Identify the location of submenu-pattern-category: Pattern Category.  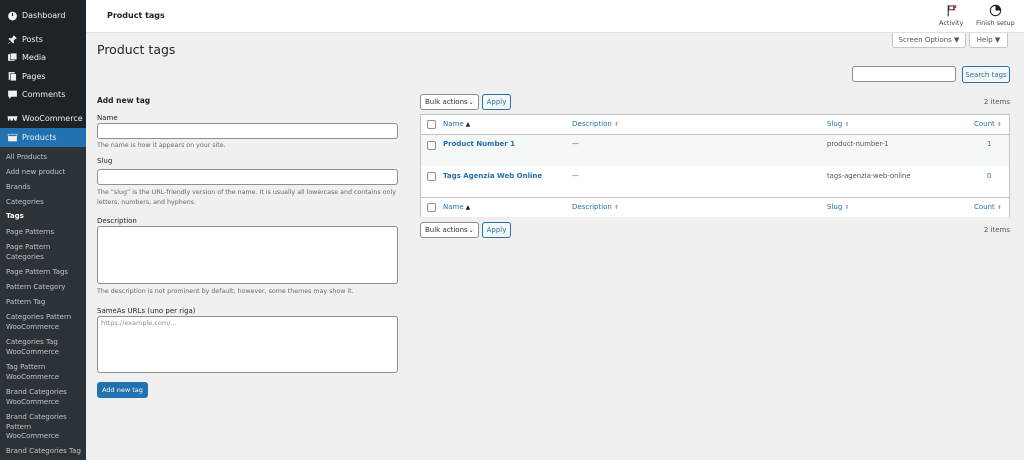
(45, 288).